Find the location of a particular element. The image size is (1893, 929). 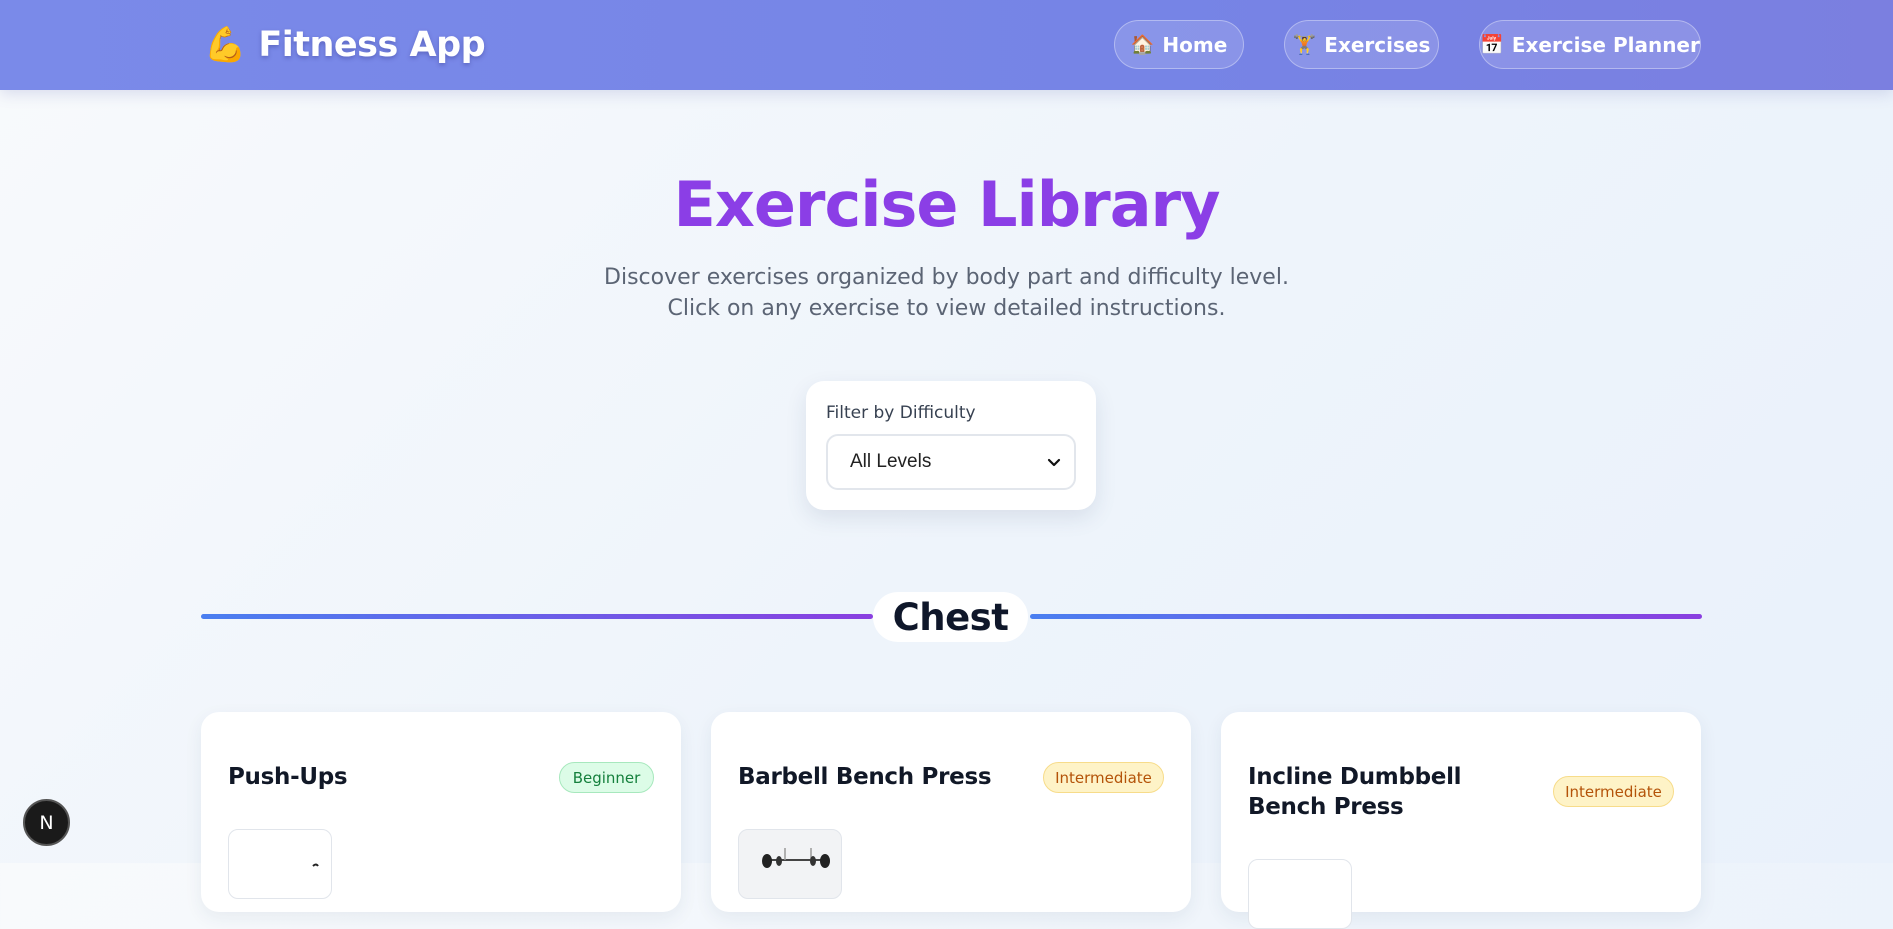

house-icon: 🏠 is located at coordinates (1142, 45).